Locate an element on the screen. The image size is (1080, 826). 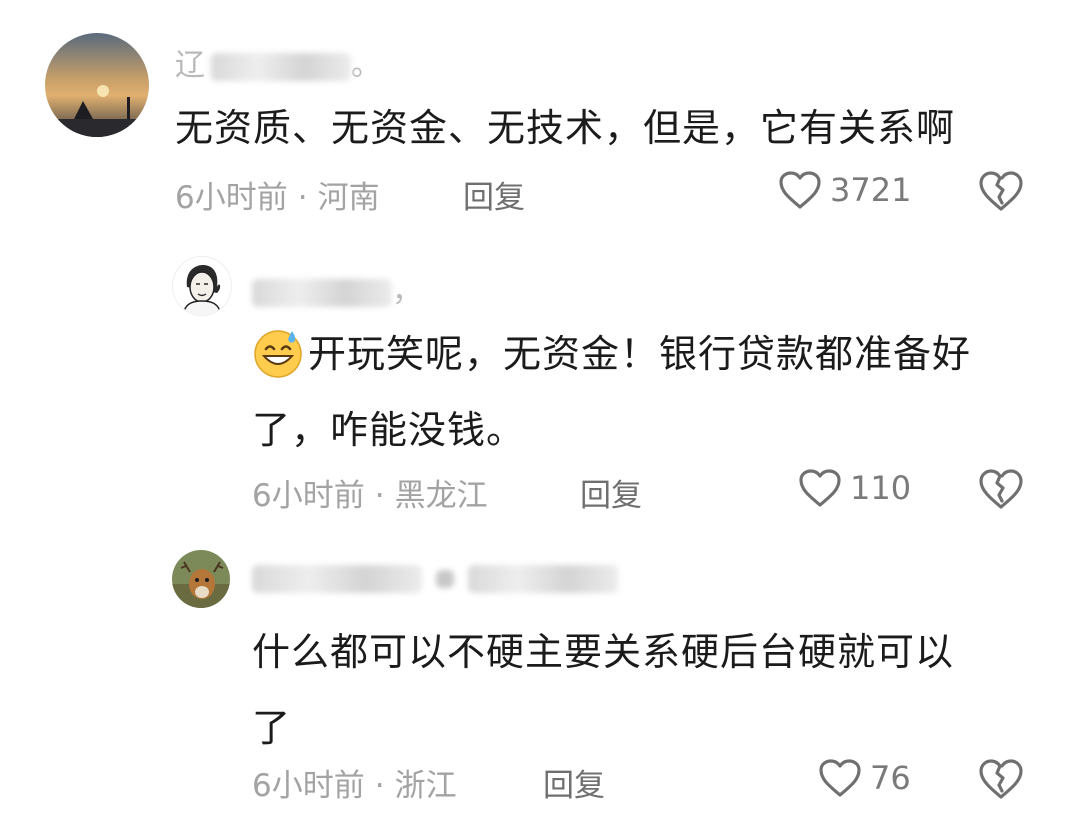
location: 浙江 is located at coordinates (425, 786).